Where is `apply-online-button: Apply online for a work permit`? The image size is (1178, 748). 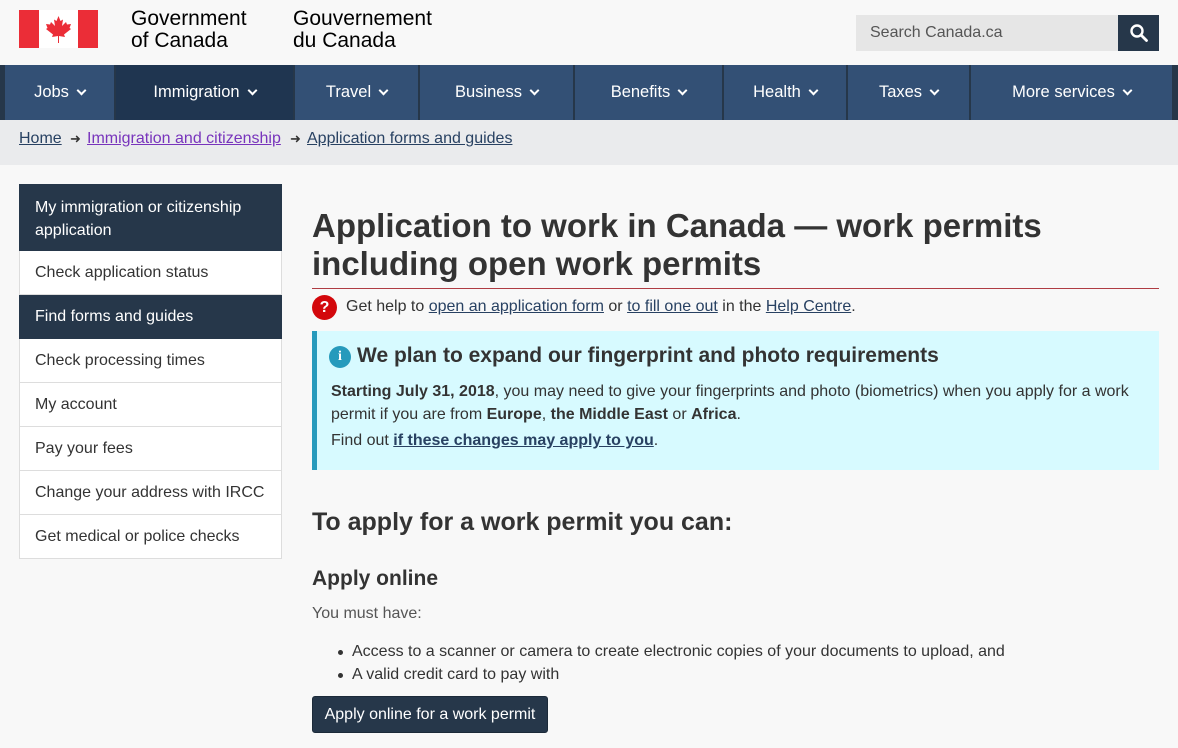
apply-online-button: Apply online for a work permit is located at coordinates (430, 714).